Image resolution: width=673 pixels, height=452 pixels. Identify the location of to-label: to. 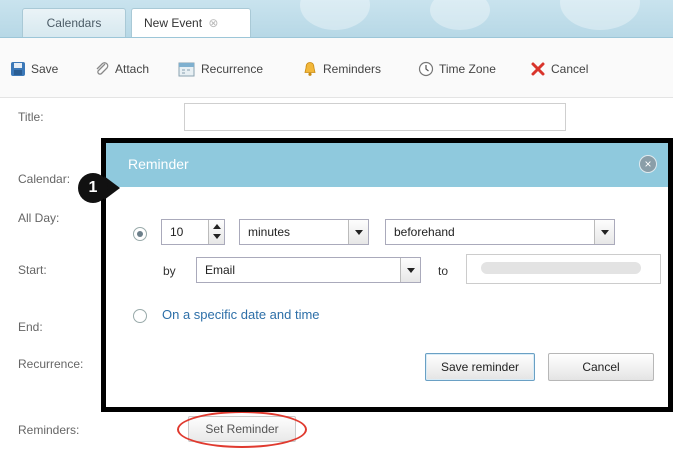
(443, 271).